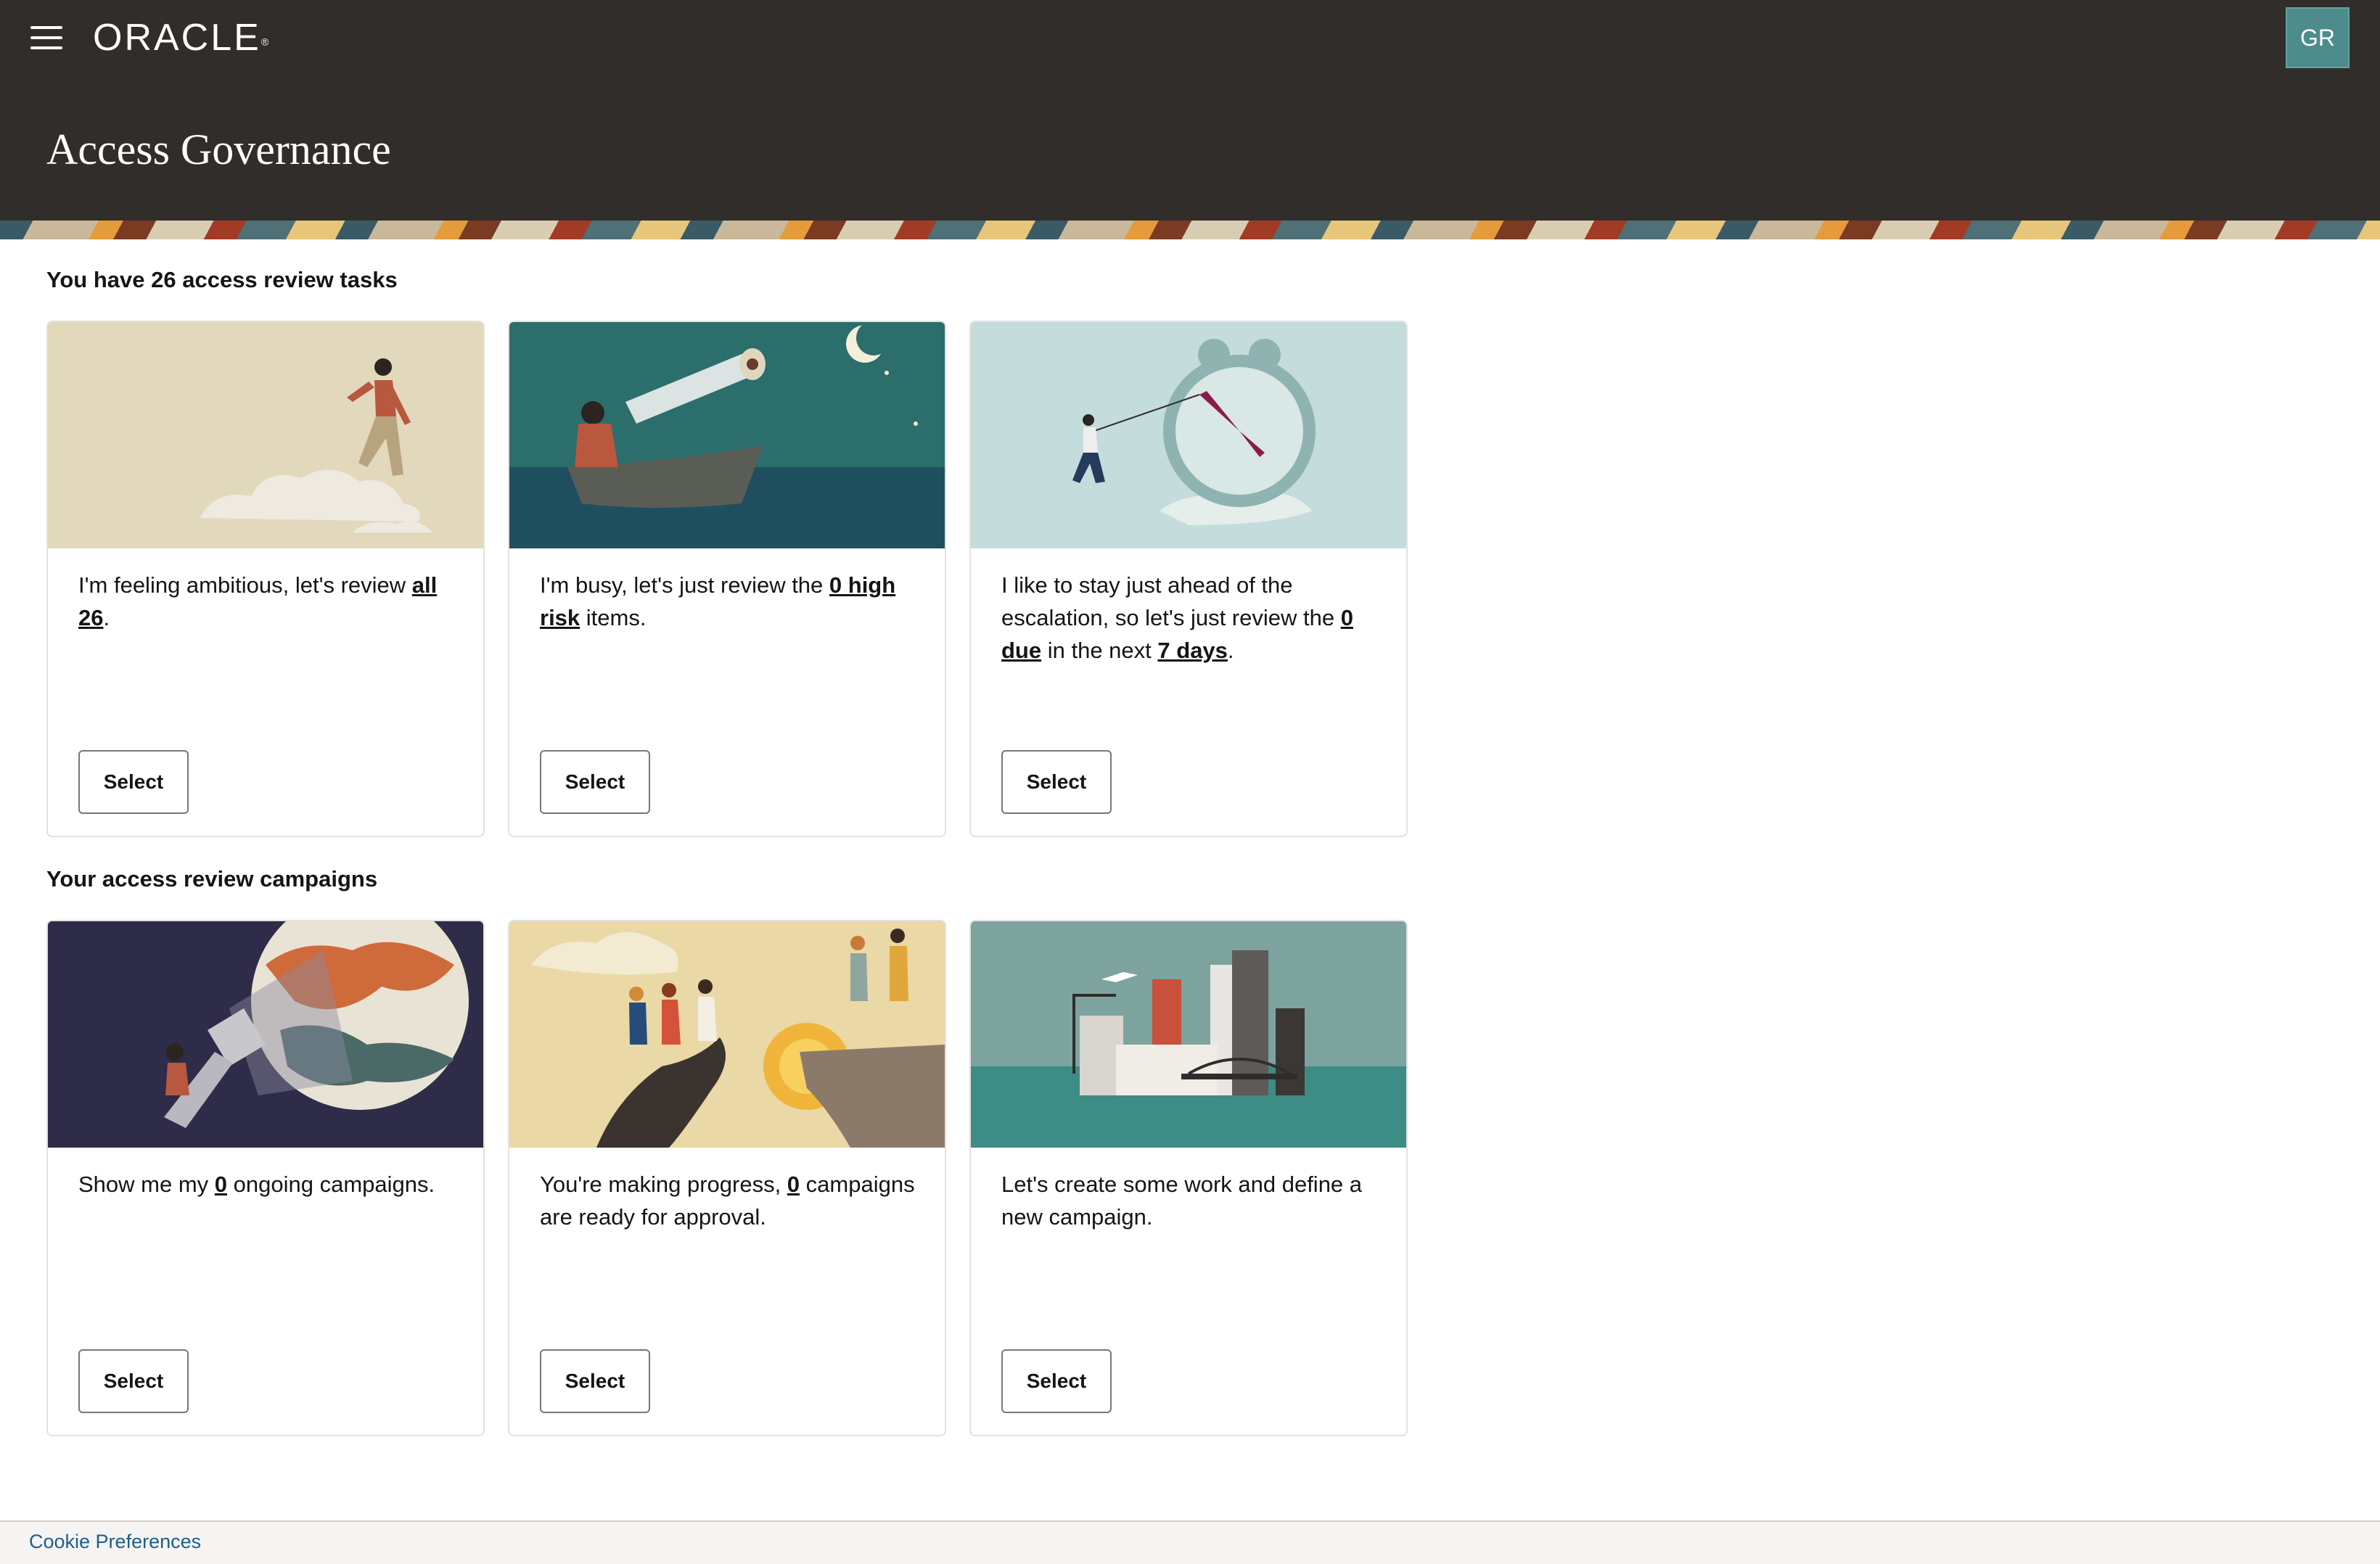 The height and width of the screenshot is (1564, 2380). Describe the element at coordinates (212, 879) in the screenshot. I see `campaigns-section-heading: Your access review campaigns` at that location.